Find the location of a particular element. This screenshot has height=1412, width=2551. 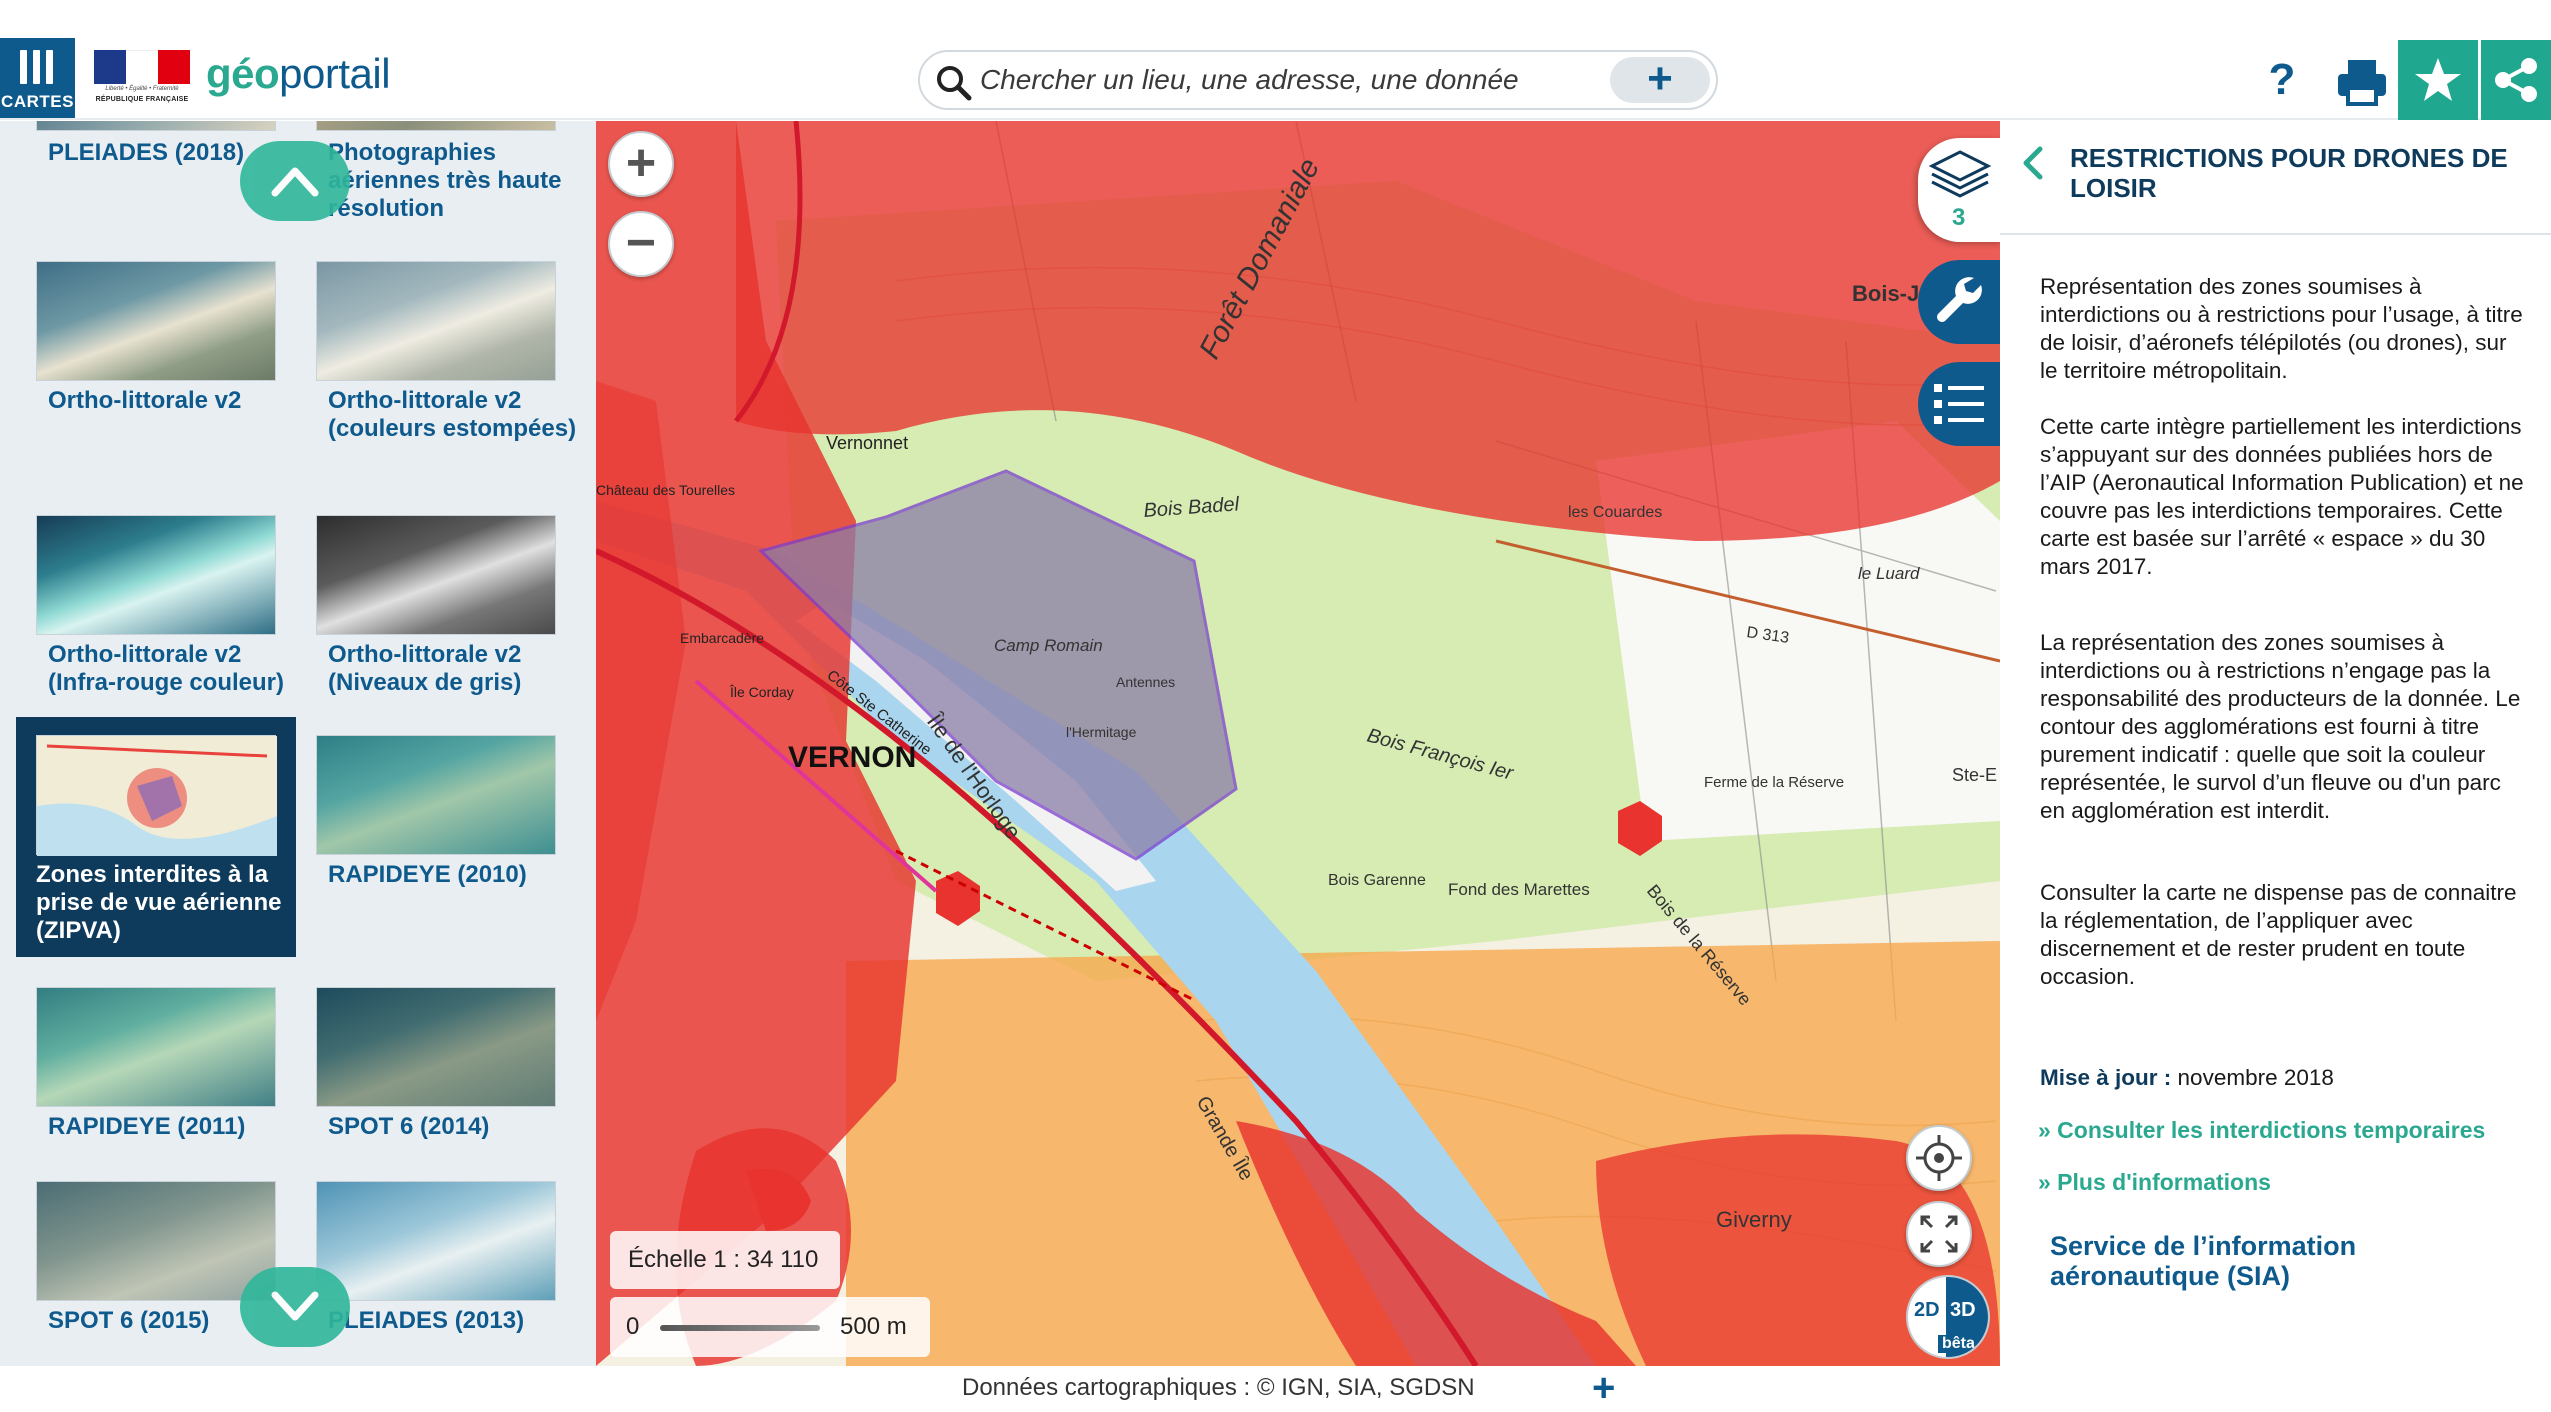

fullscreen-button is located at coordinates (1939, 1234).